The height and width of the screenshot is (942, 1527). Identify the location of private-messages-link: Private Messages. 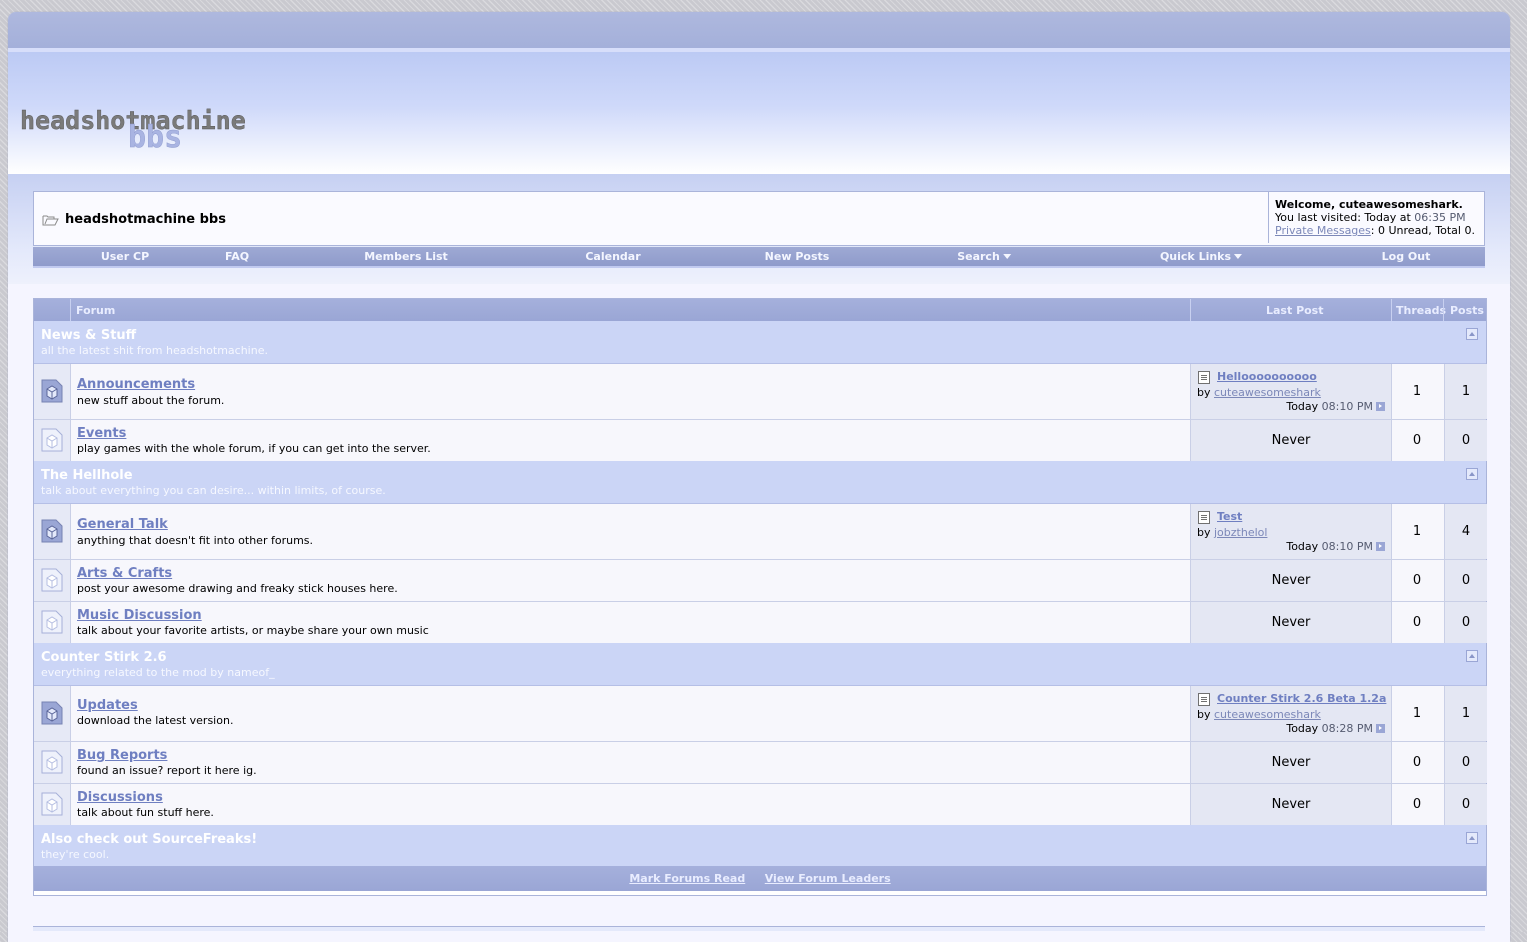
(1323, 230).